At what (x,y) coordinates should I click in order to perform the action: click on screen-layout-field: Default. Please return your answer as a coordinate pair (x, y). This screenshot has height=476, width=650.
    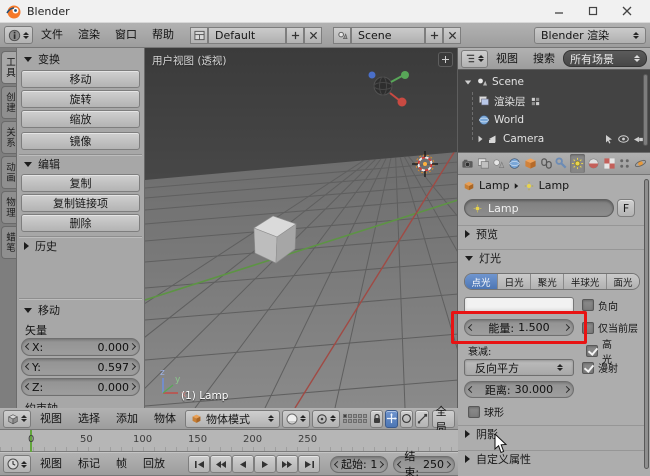
    Looking at the image, I should click on (247, 35).